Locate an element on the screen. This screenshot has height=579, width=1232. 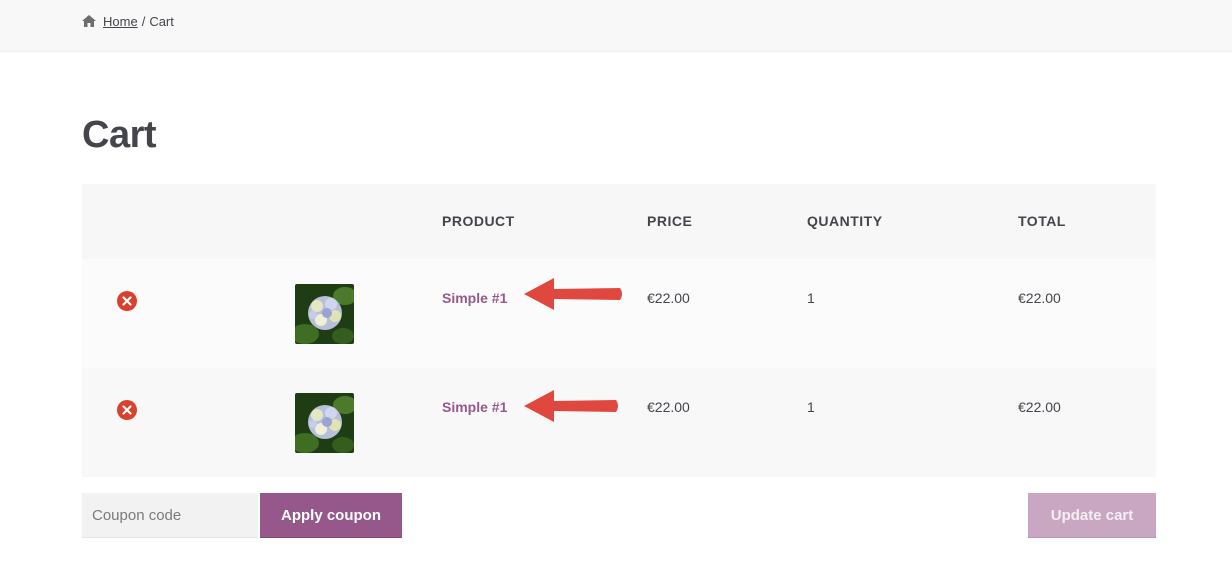
coupon-code-input is located at coordinates (170, 515).